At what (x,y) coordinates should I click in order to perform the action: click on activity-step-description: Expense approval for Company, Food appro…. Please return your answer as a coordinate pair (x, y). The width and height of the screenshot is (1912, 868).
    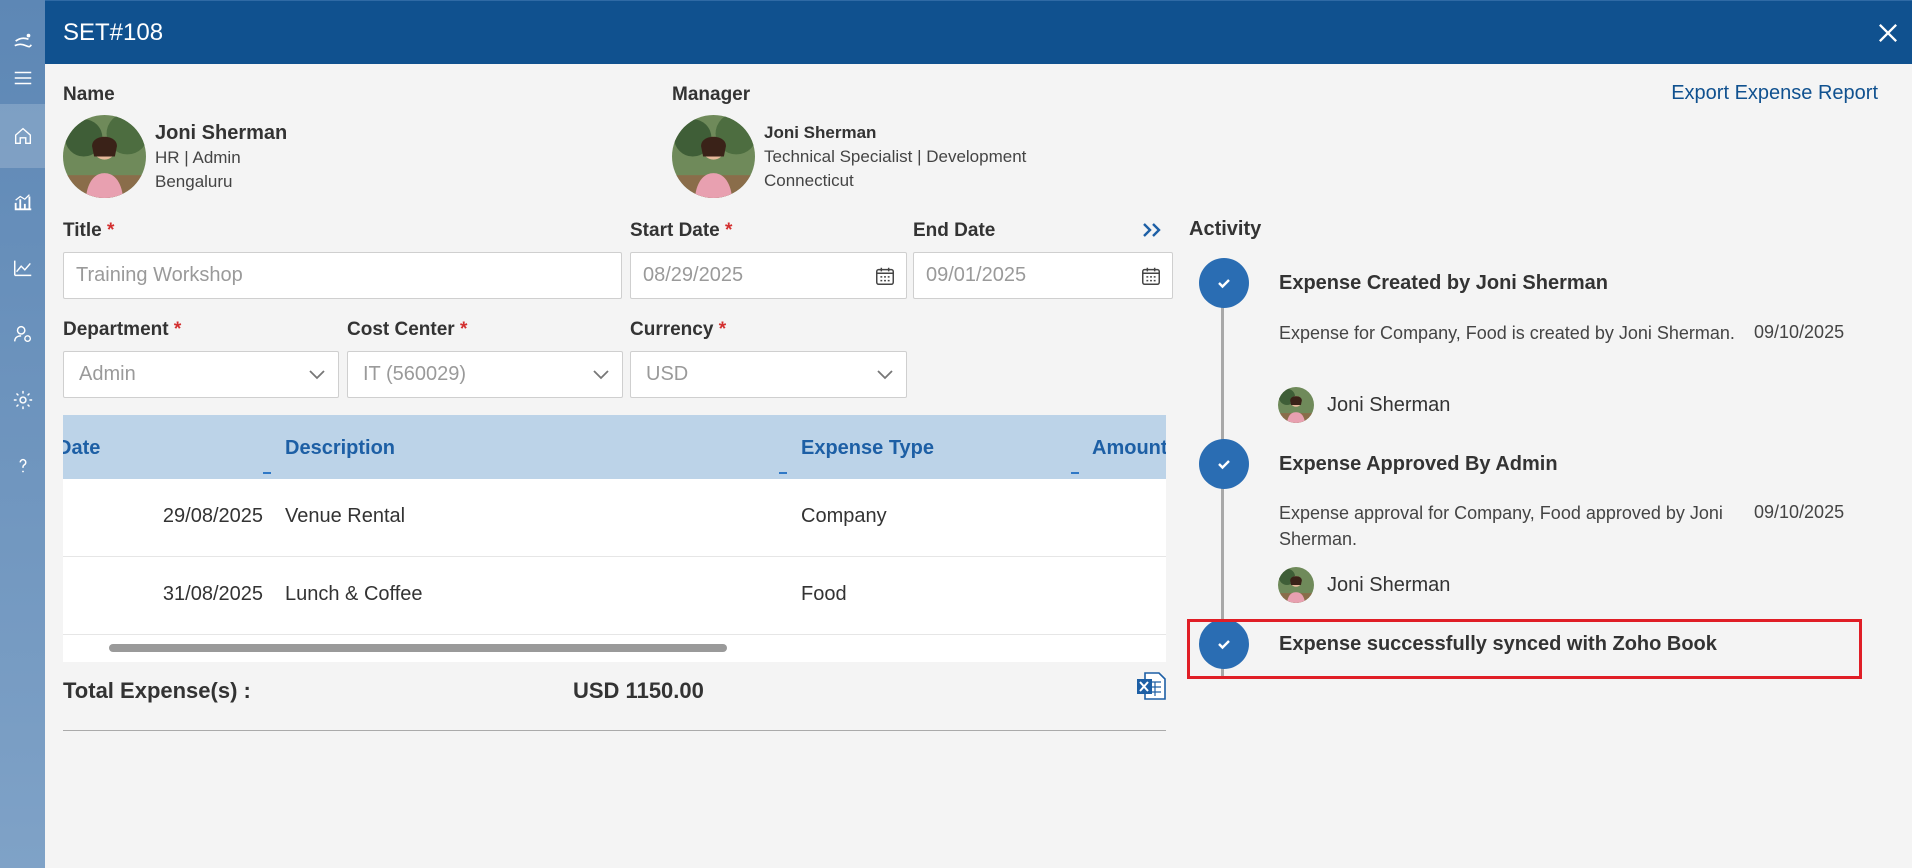
    Looking at the image, I should click on (1501, 526).